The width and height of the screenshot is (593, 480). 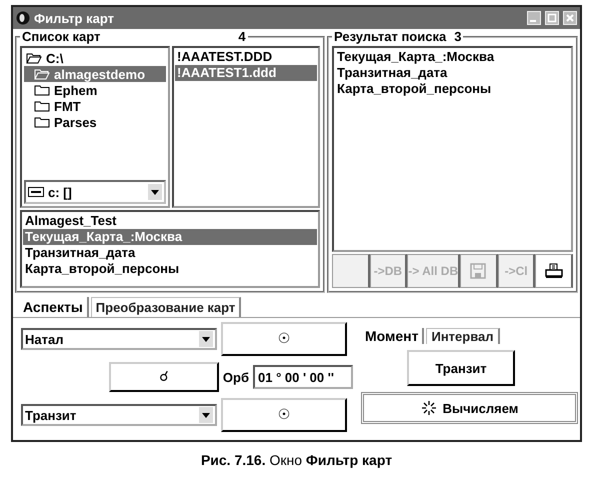 What do you see at coordinates (242, 36) in the screenshot?
I see `chart-count: 4` at bounding box center [242, 36].